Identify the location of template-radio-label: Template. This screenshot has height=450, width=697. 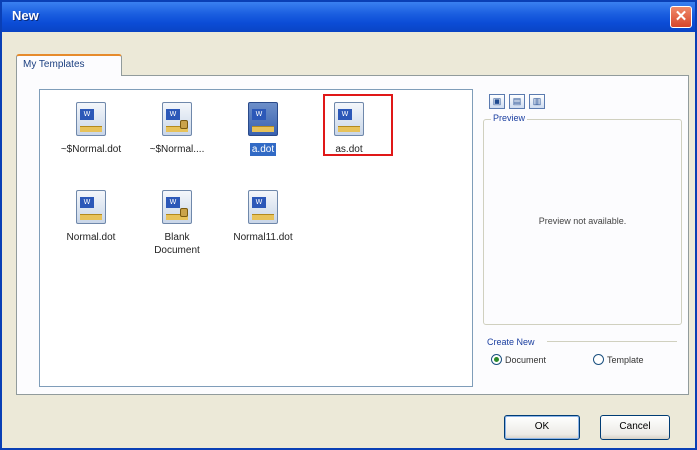
(625, 360).